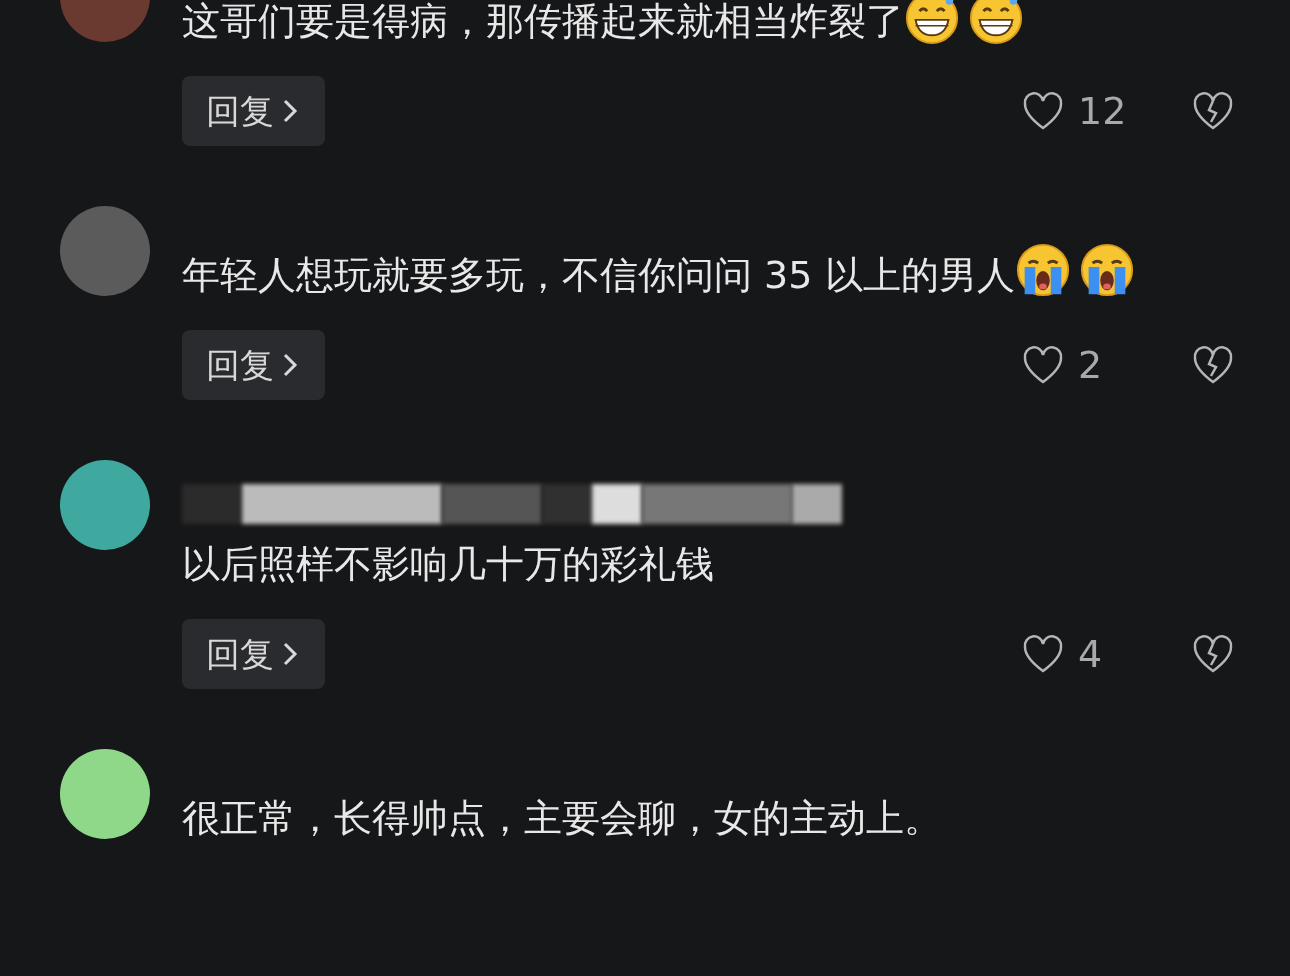 The height and width of the screenshot is (976, 1290). Describe the element at coordinates (562, 818) in the screenshot. I see `comment-text: 很正常，长得帅点，主要会聊，女的主动上。` at that location.